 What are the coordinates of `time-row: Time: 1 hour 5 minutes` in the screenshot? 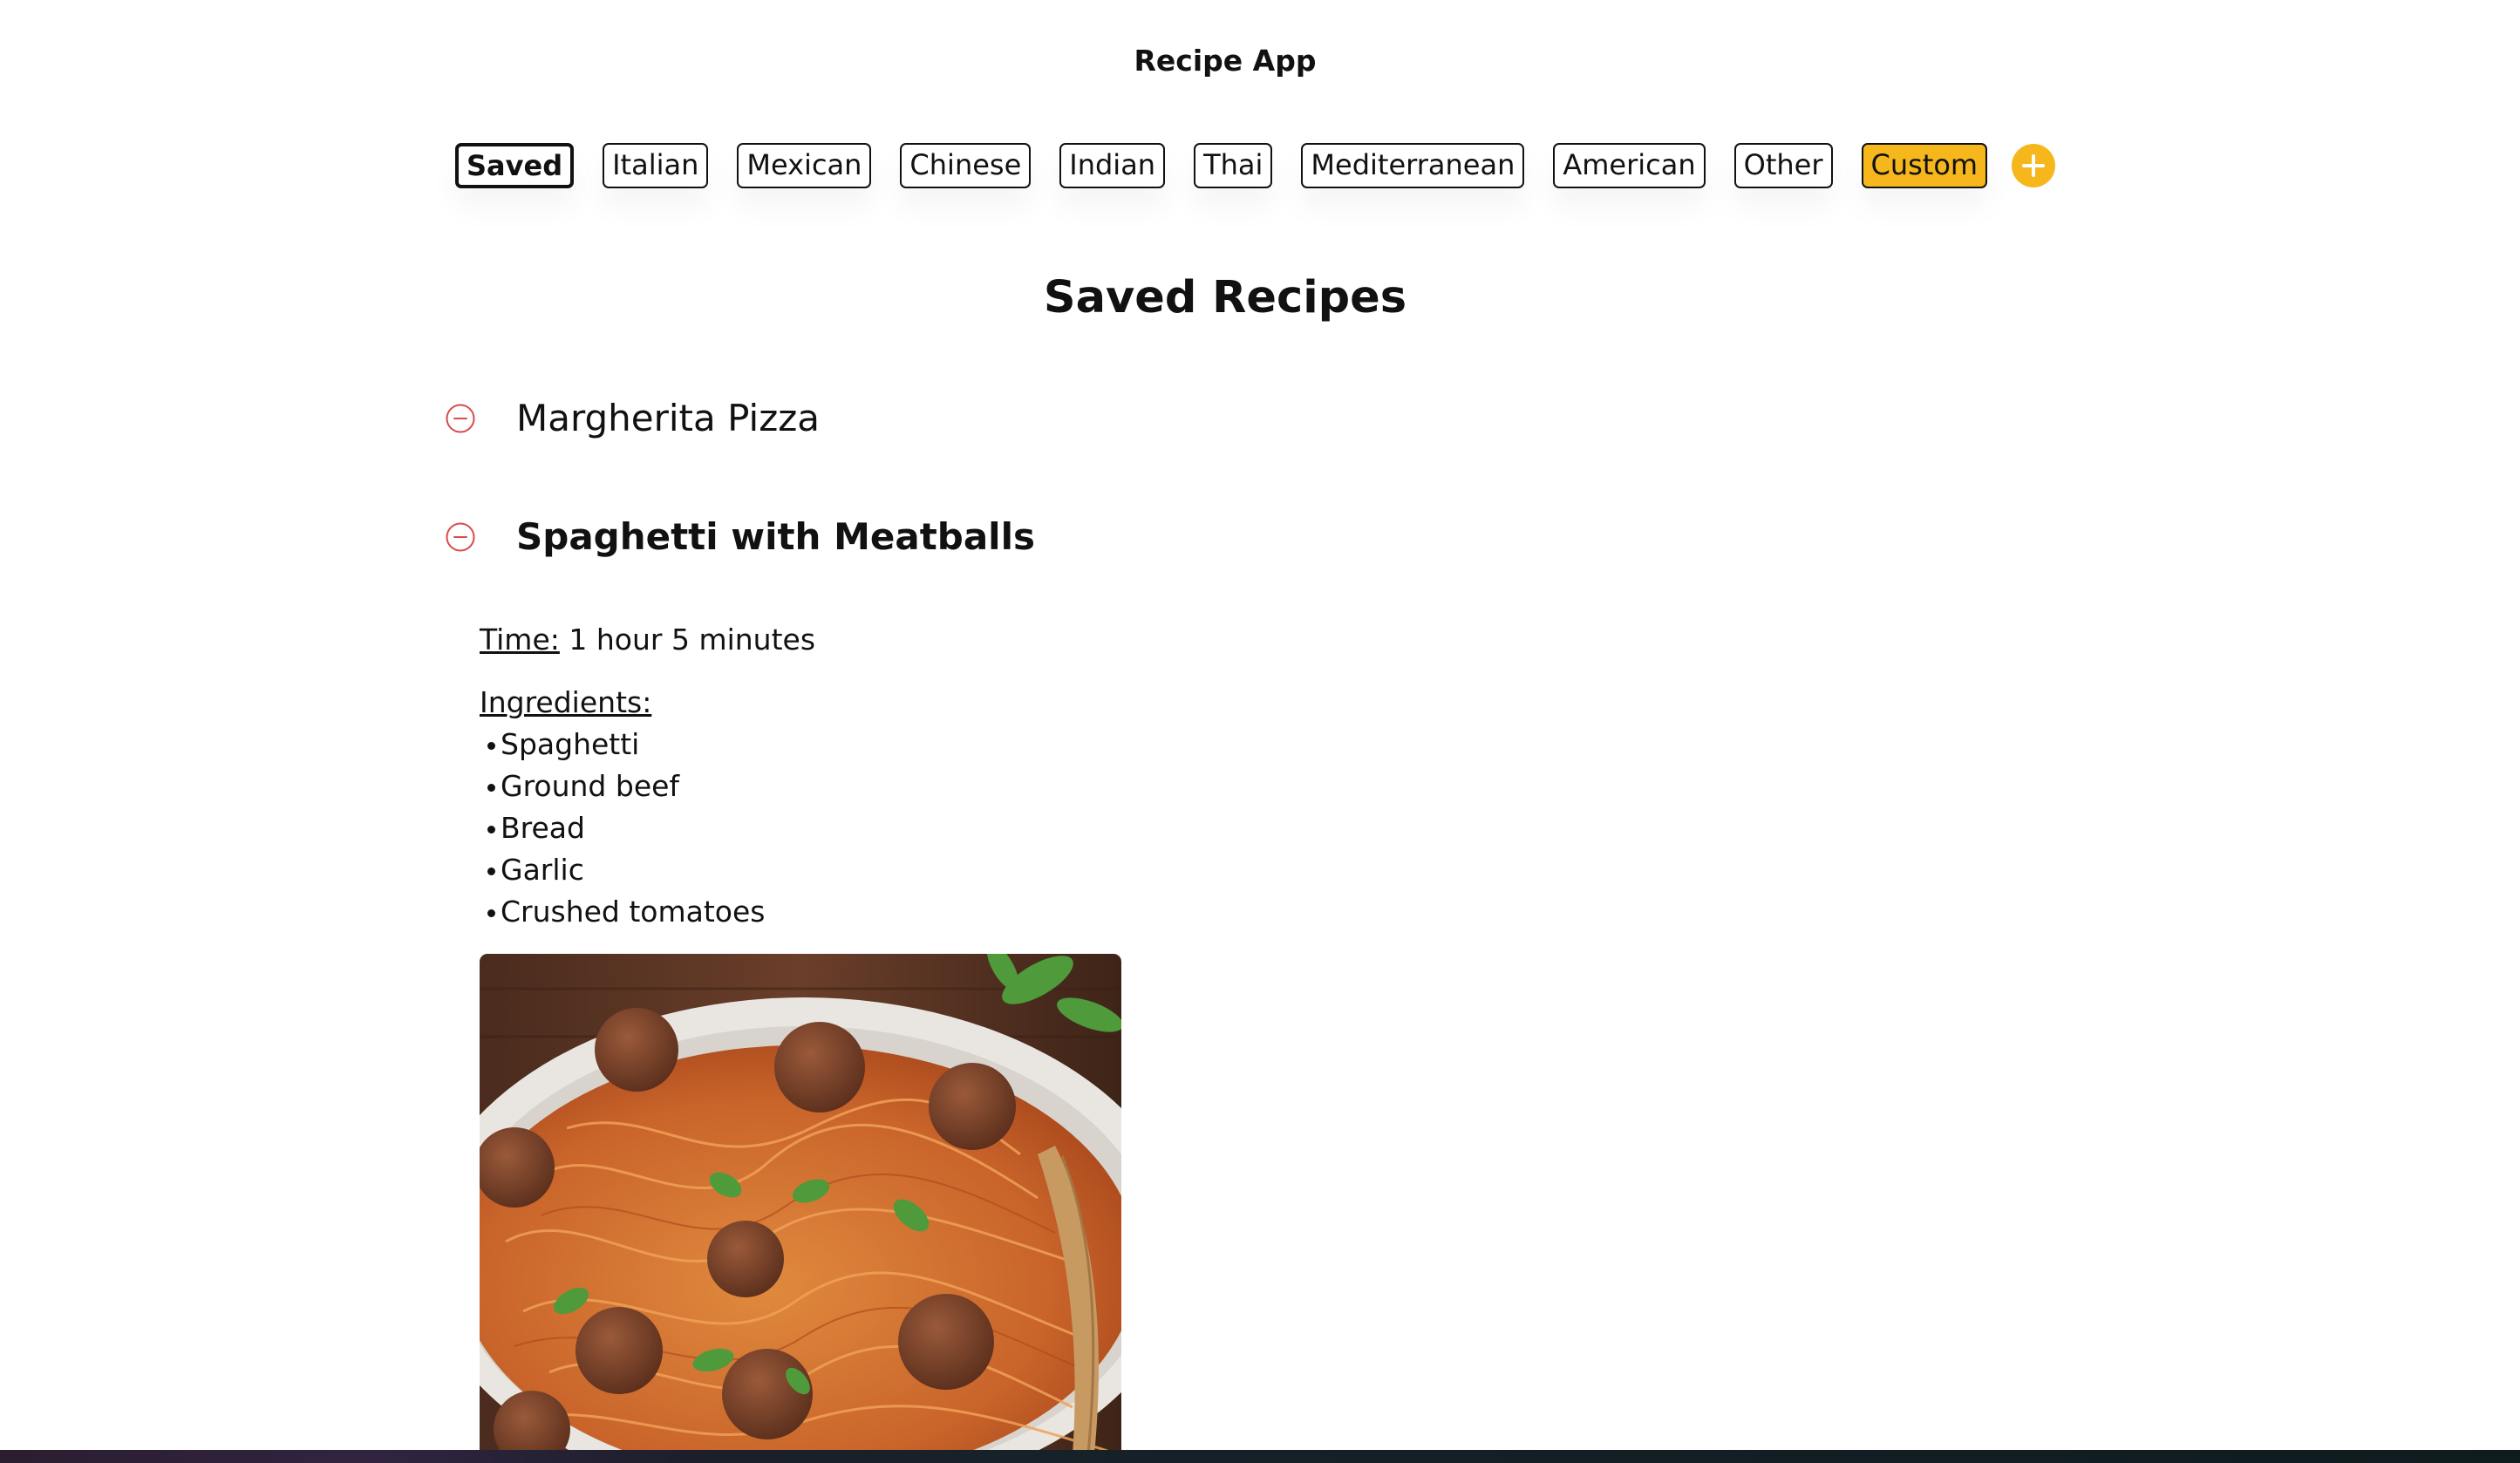 It's located at (647, 640).